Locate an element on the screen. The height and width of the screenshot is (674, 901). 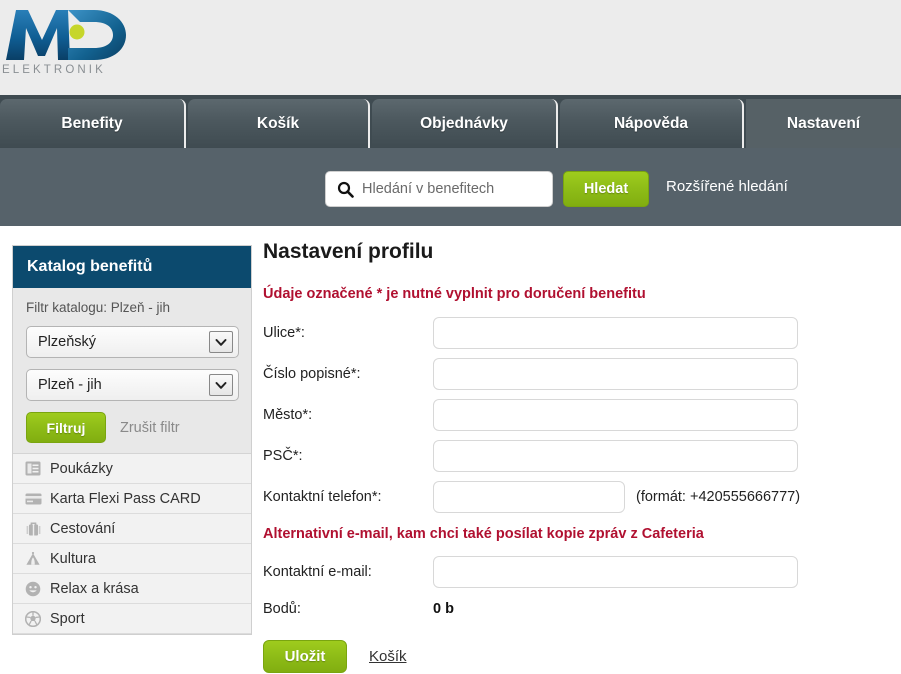
sidebar-item-karta-flexi-pass-card: Karta Flexi Pass CARD is located at coordinates (132, 499).